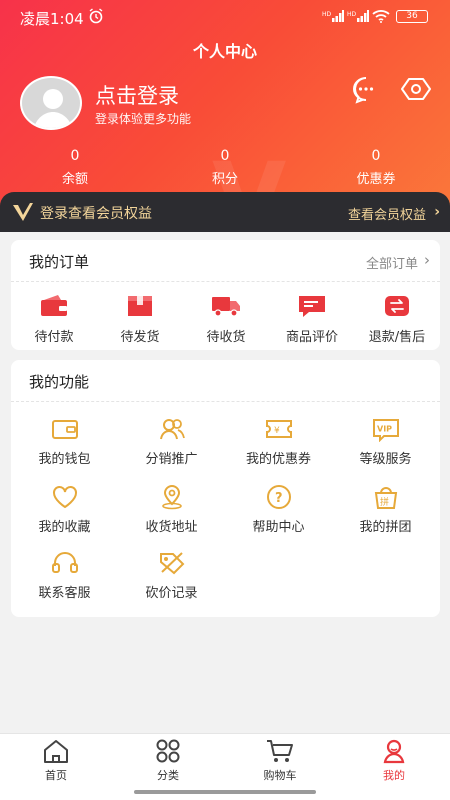 The image size is (450, 800). What do you see at coordinates (278, 441) in the screenshot?
I see `func-coupons: ¥ 我的优惠券` at bounding box center [278, 441].